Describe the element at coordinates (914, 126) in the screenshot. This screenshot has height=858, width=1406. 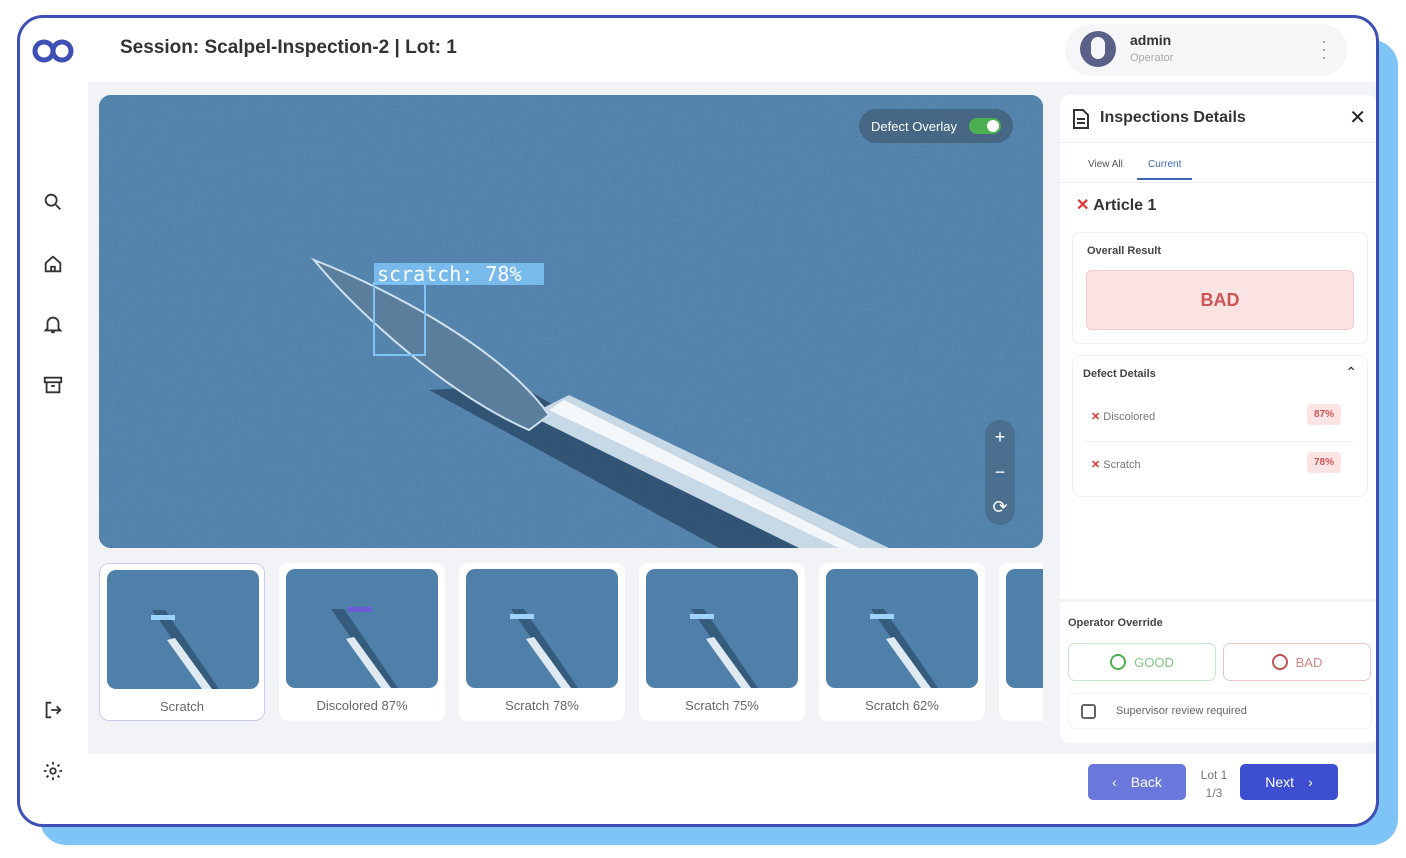
I see `defect-overlay-label: Defect Overlay` at that location.